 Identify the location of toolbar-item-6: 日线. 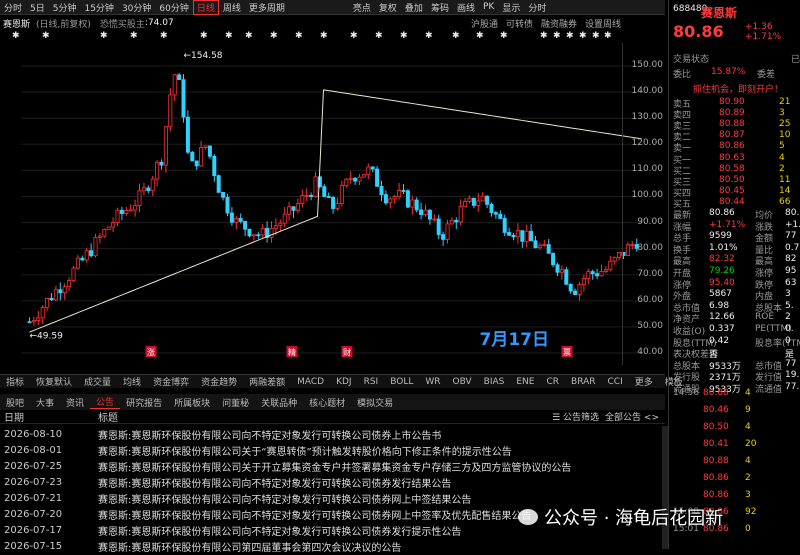
(205, 7).